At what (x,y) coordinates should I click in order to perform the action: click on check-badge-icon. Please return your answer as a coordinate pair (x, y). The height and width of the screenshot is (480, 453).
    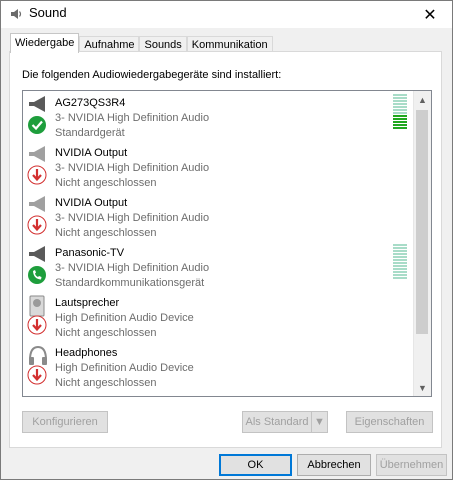
    Looking at the image, I should click on (37, 125).